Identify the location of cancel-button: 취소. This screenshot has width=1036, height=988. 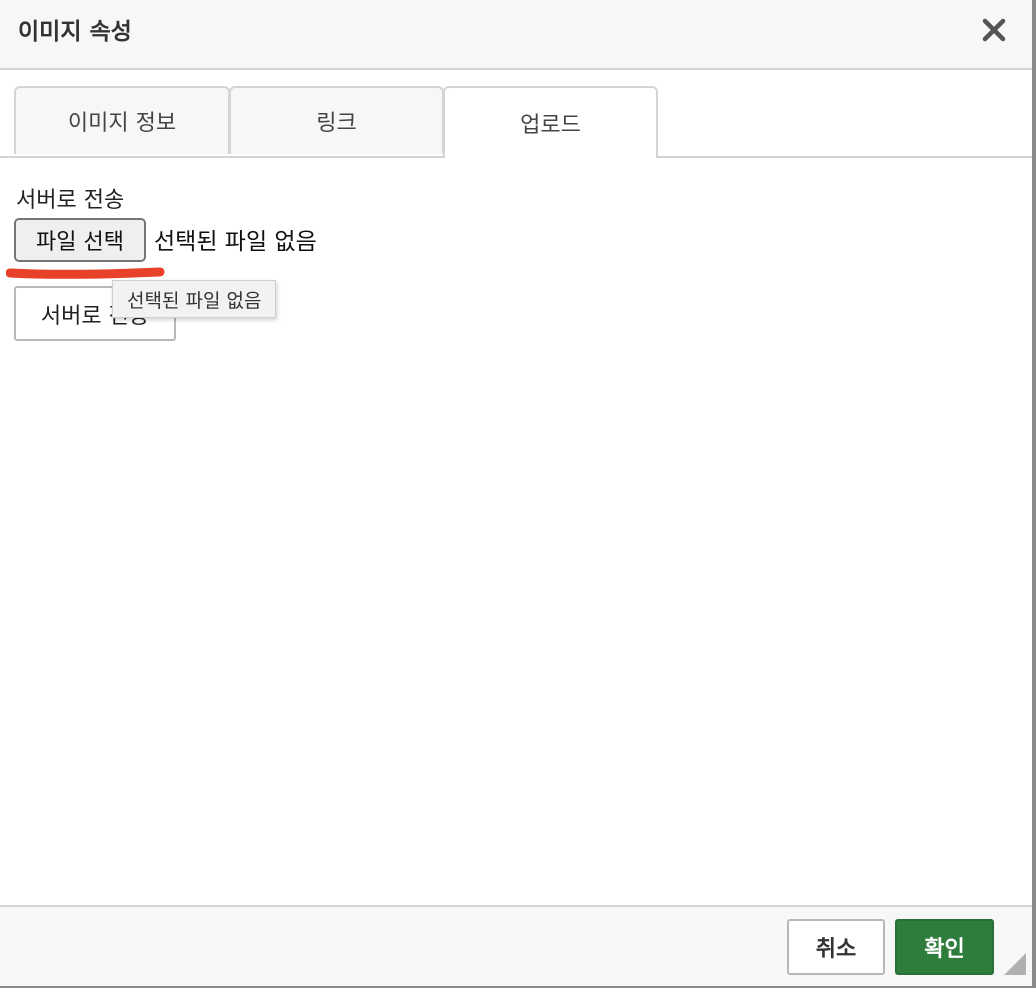
(836, 947).